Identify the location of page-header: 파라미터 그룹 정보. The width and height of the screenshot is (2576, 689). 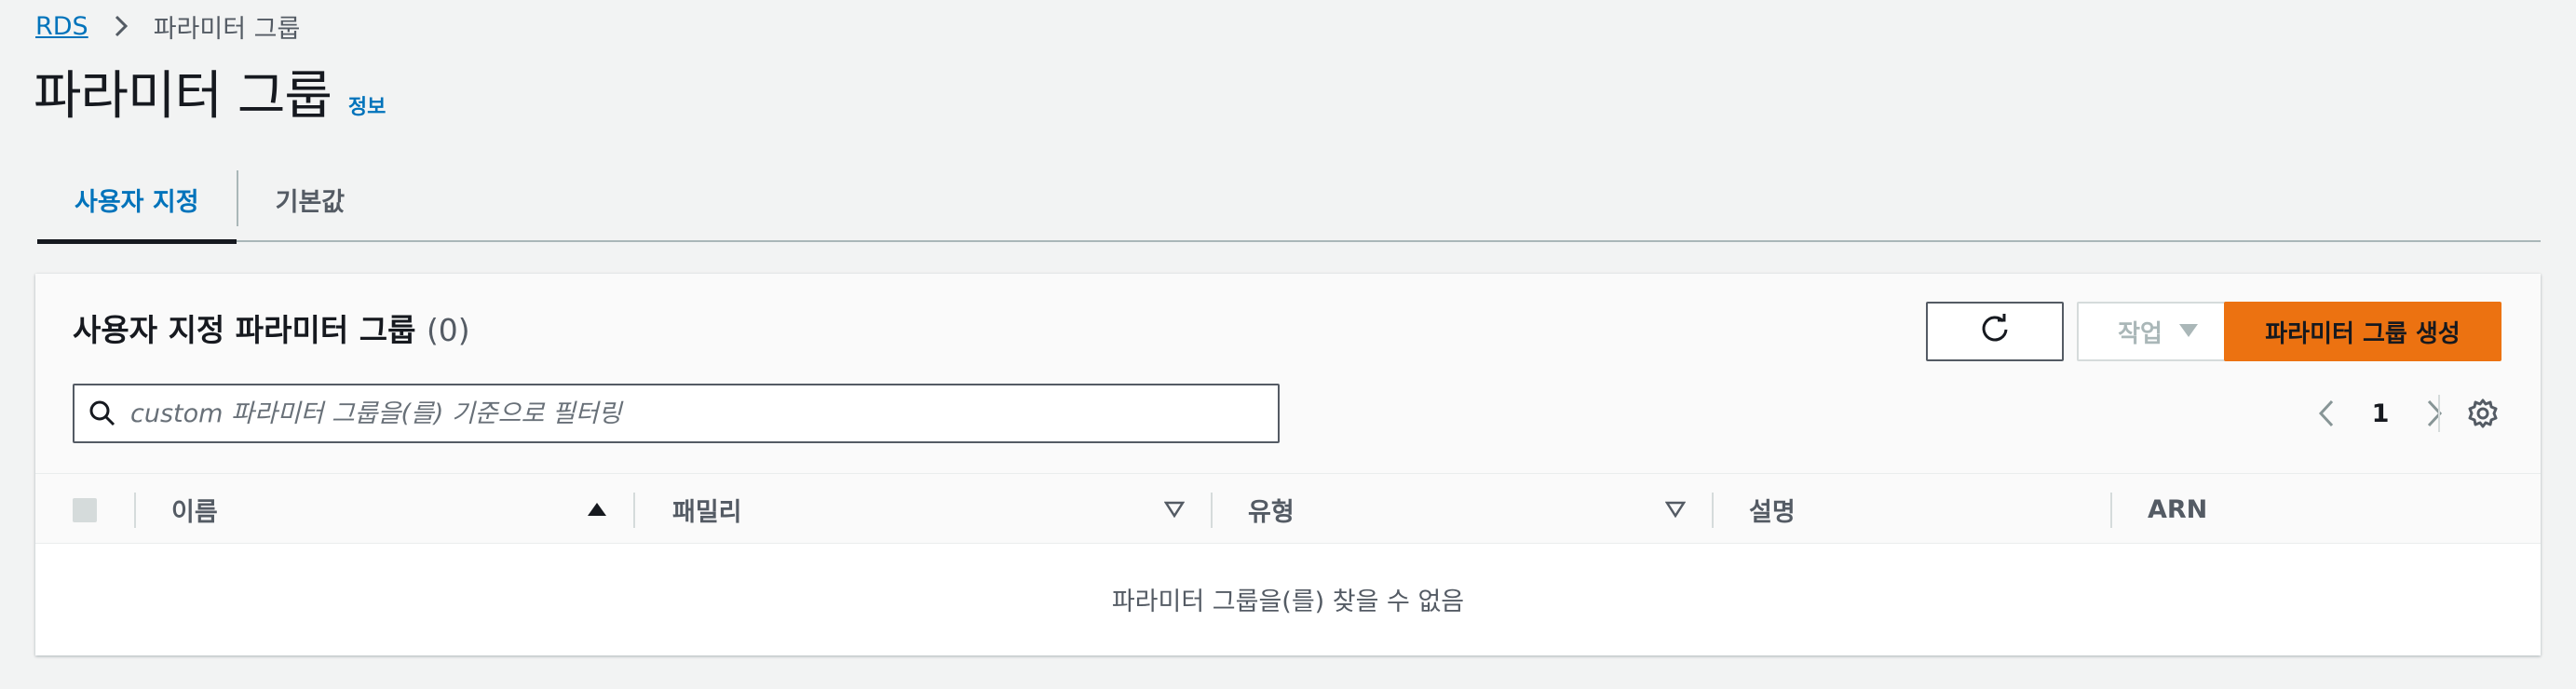
(210, 91).